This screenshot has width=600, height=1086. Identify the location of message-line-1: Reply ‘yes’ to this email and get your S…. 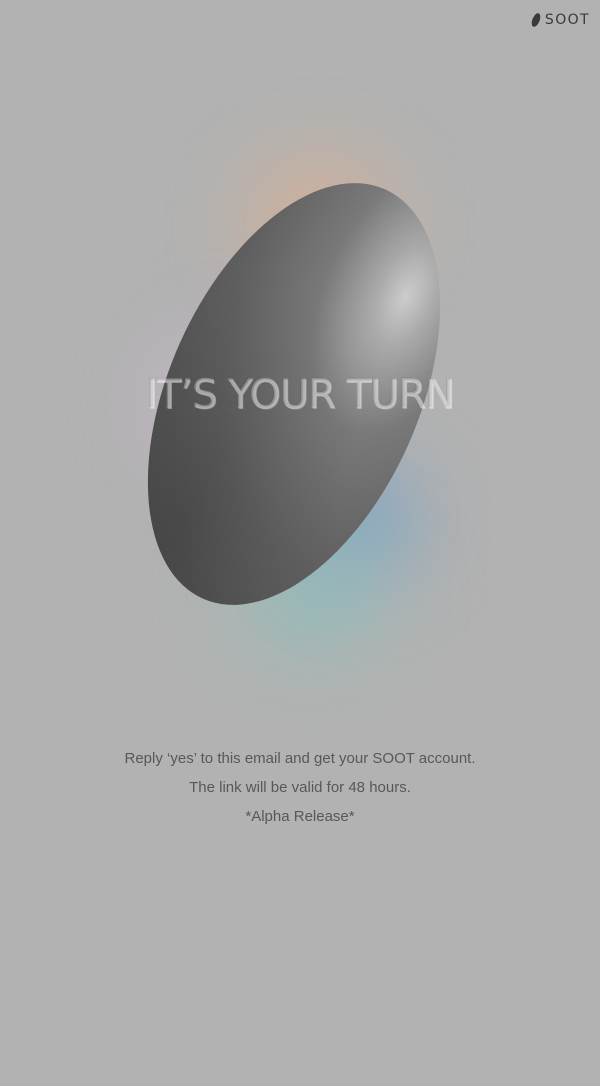
(300, 758).